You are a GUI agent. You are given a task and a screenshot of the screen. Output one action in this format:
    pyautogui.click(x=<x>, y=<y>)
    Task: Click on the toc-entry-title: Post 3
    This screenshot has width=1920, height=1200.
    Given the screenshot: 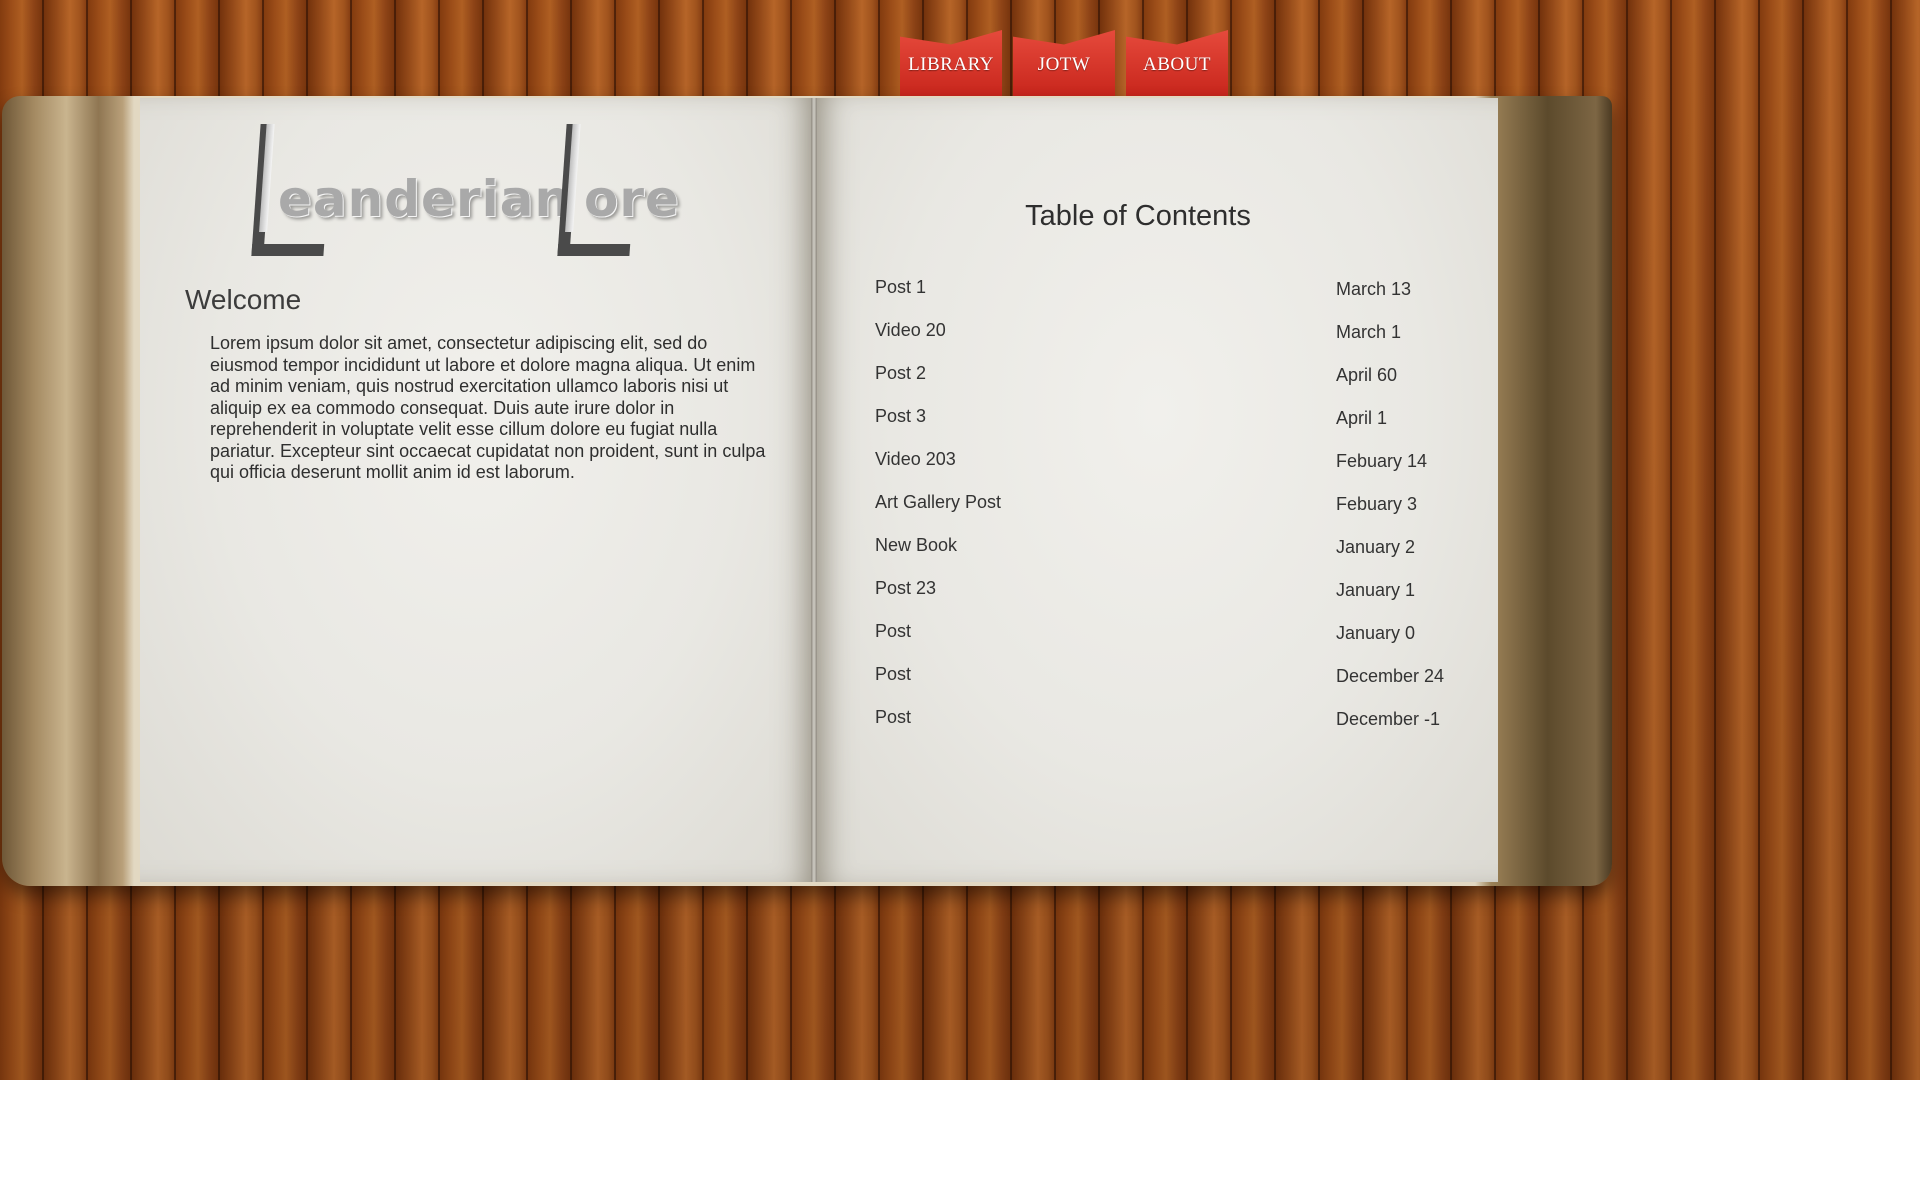 What is the action you would take?
    pyautogui.click(x=900, y=416)
    